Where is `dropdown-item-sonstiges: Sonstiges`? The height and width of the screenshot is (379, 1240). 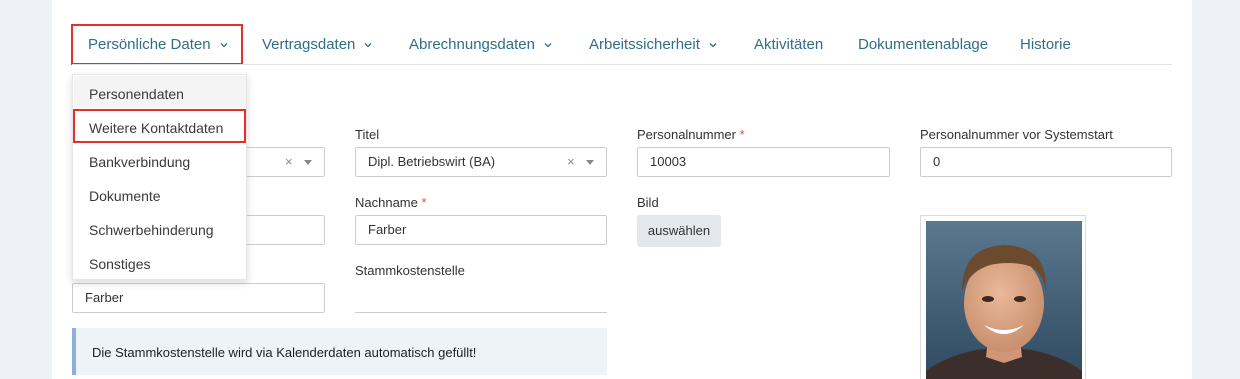
dropdown-item-sonstiges: Sonstiges is located at coordinates (119, 264).